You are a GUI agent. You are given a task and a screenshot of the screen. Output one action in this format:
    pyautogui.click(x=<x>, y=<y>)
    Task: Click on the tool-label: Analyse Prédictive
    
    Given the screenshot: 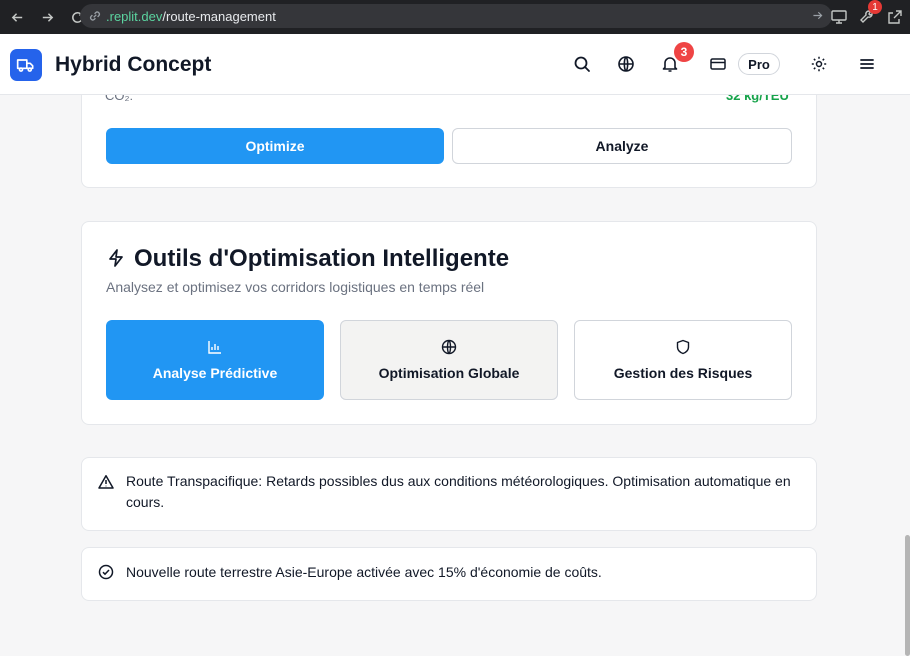 What is the action you would take?
    pyautogui.click(x=215, y=373)
    